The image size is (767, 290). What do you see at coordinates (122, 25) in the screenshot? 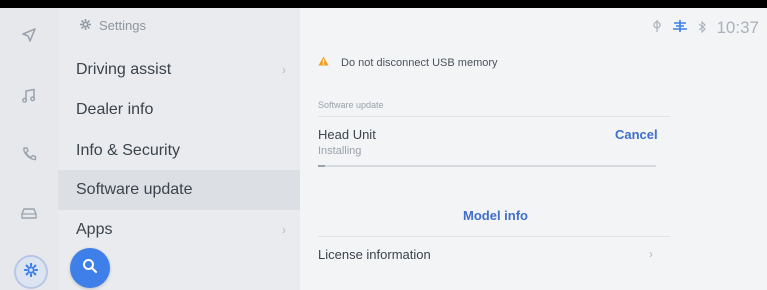
I see `menu-header-title: Settings` at bounding box center [122, 25].